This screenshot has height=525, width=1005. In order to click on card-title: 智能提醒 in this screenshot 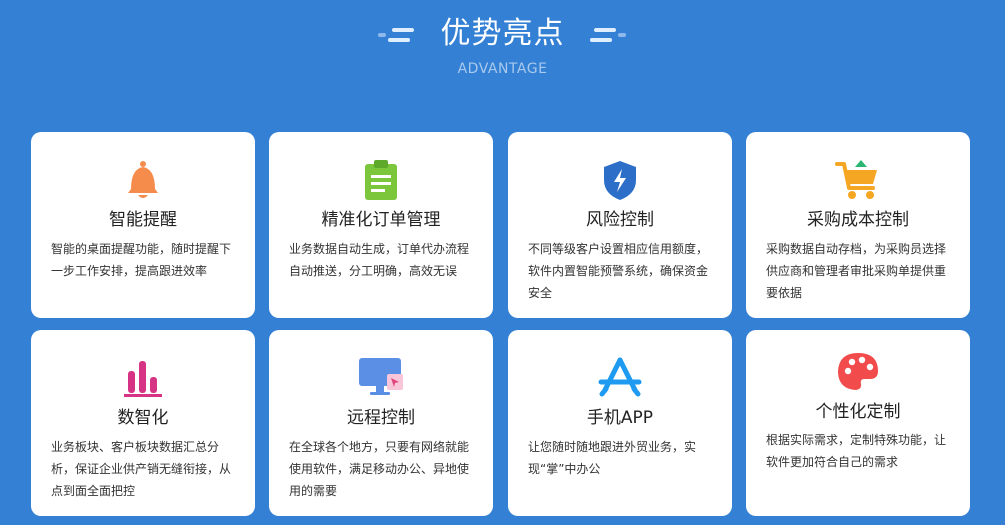, I will do `click(143, 220)`.